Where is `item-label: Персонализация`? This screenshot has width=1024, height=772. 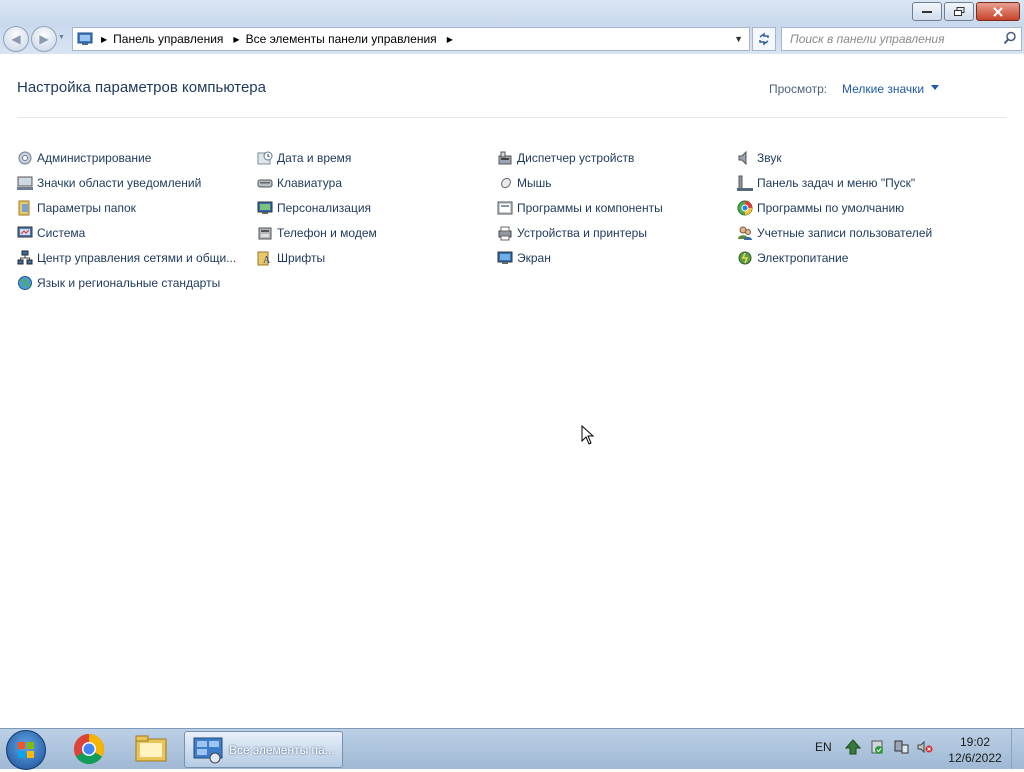 item-label: Персонализация is located at coordinates (324, 207).